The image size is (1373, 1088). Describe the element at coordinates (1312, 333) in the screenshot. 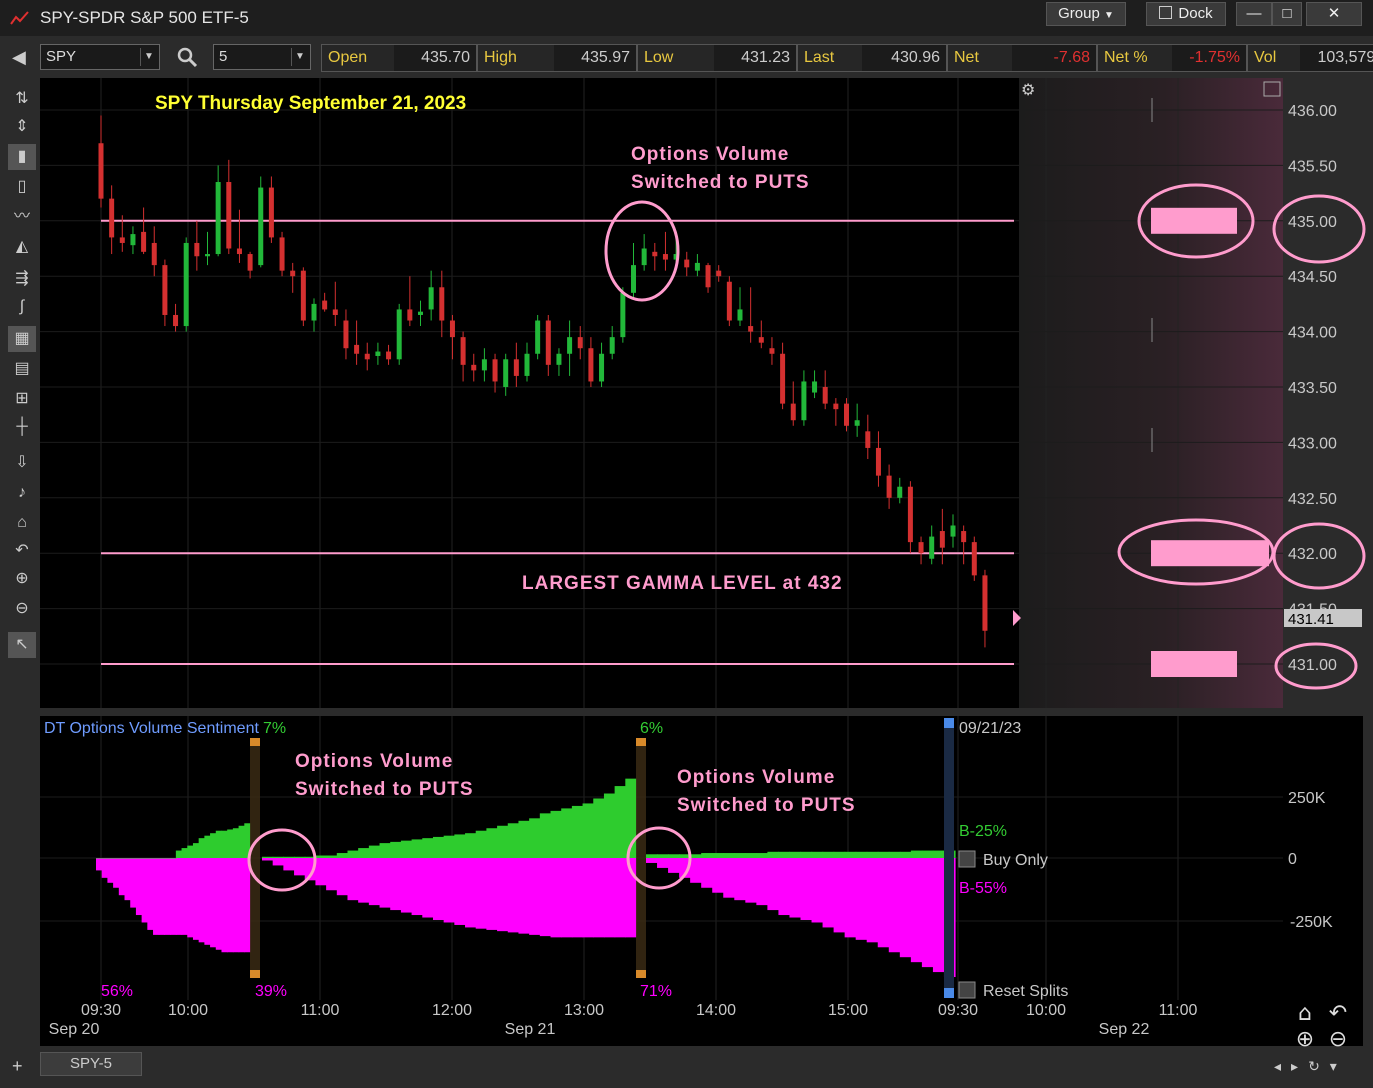

I see `y-tick-label: 434.00` at that location.